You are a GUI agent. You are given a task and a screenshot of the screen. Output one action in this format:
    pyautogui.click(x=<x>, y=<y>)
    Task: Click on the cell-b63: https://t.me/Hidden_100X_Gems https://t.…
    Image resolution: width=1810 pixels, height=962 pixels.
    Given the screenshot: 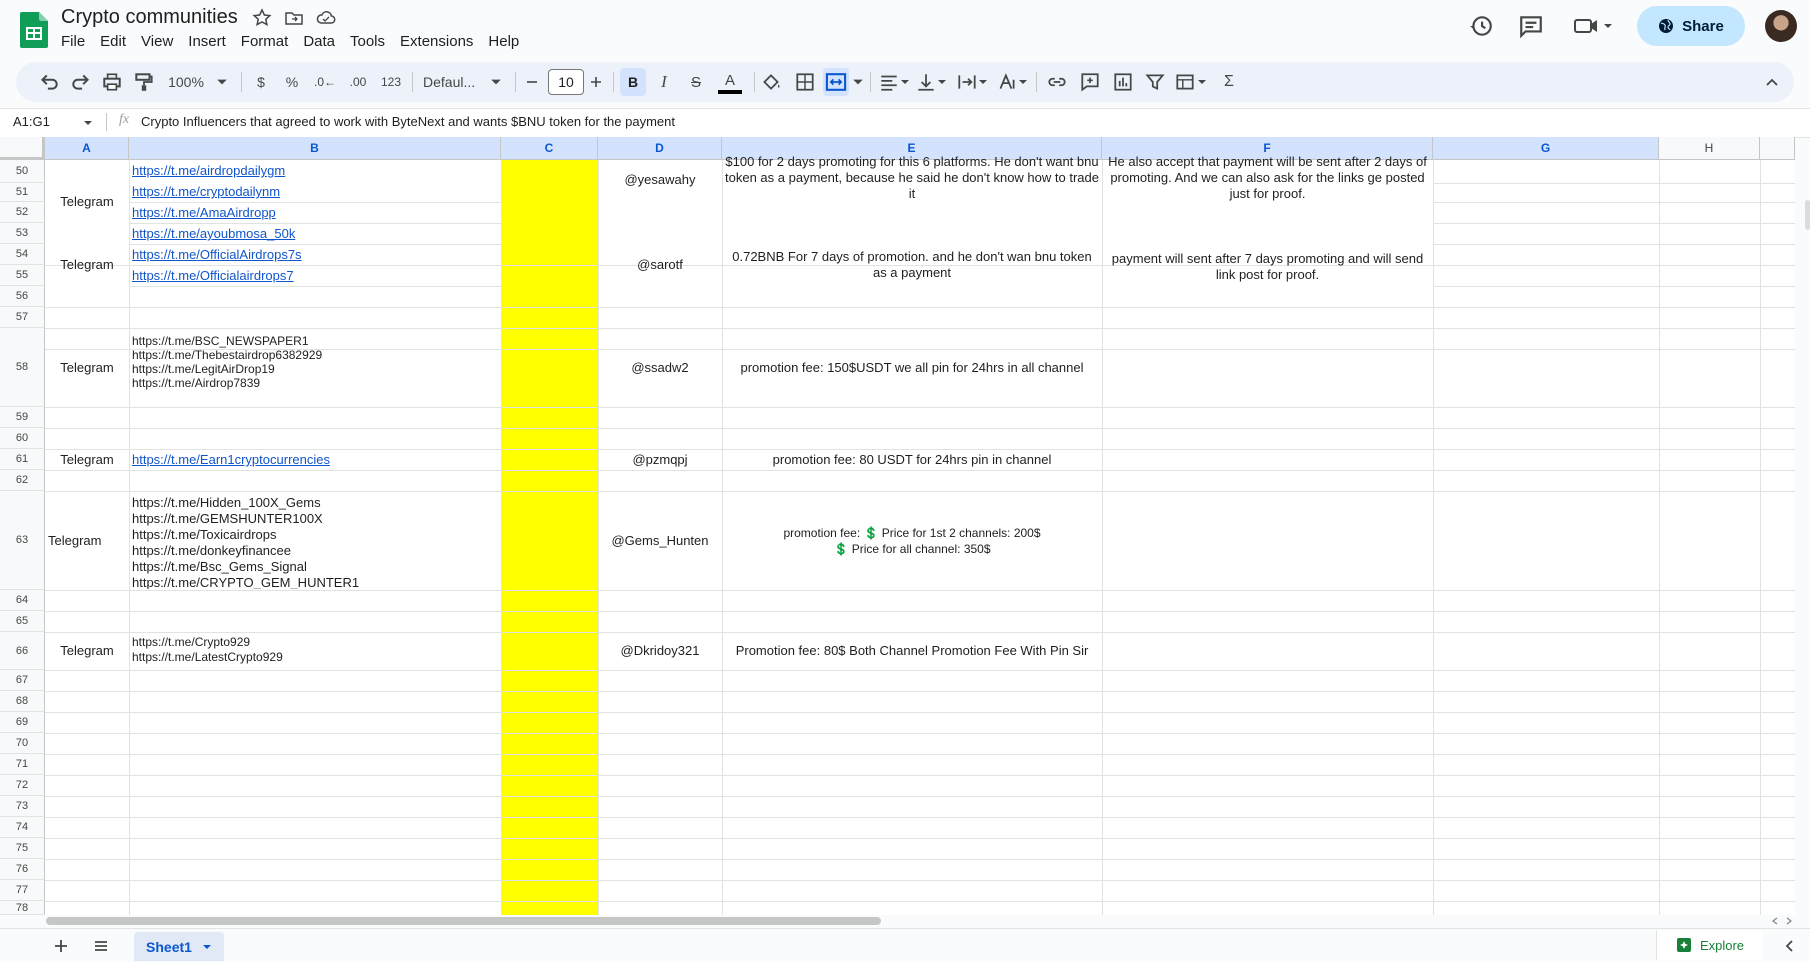 What is the action you would take?
    pyautogui.click(x=315, y=542)
    